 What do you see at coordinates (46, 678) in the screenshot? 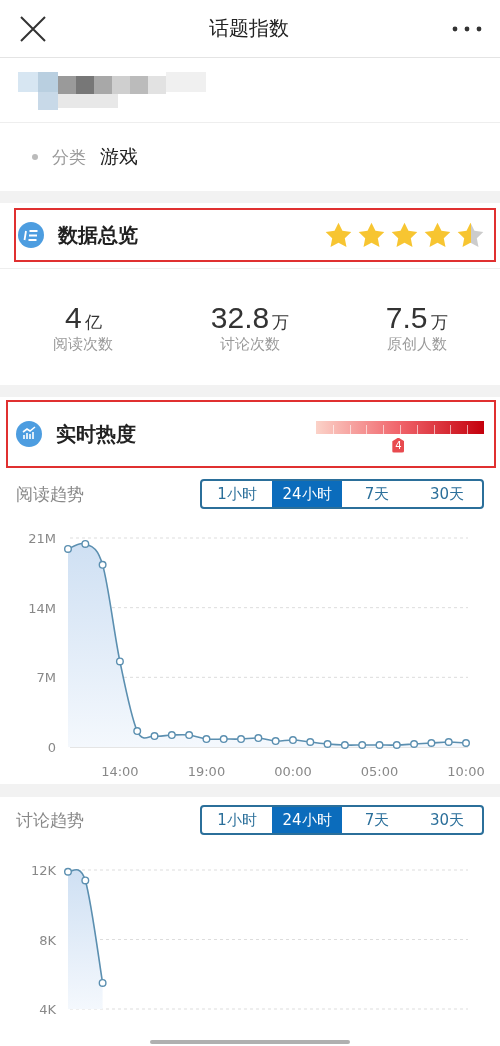
I see `axis-label: 7M` at bounding box center [46, 678].